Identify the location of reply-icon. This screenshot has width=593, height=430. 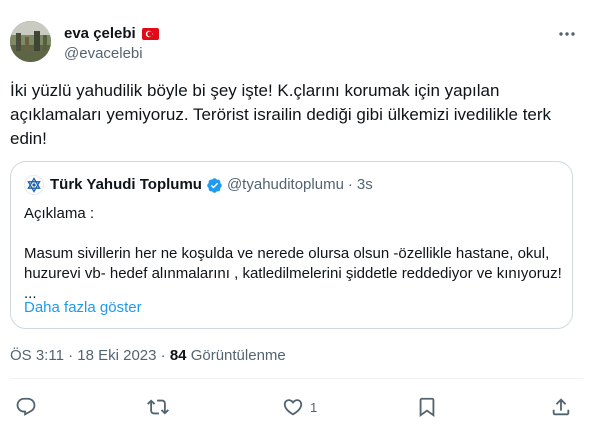
(26, 406).